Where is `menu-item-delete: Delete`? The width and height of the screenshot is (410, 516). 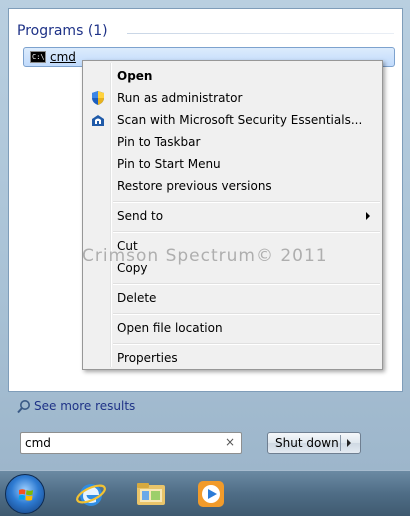
menu-item-delete: Delete is located at coordinates (232, 298).